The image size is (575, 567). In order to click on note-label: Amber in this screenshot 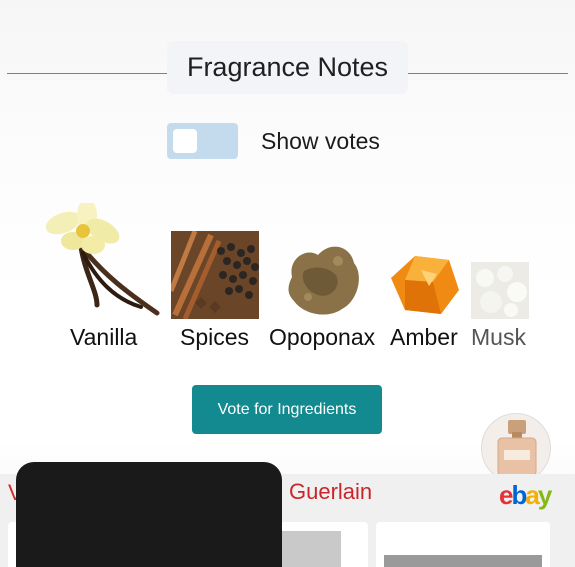, I will do `click(424, 337)`.